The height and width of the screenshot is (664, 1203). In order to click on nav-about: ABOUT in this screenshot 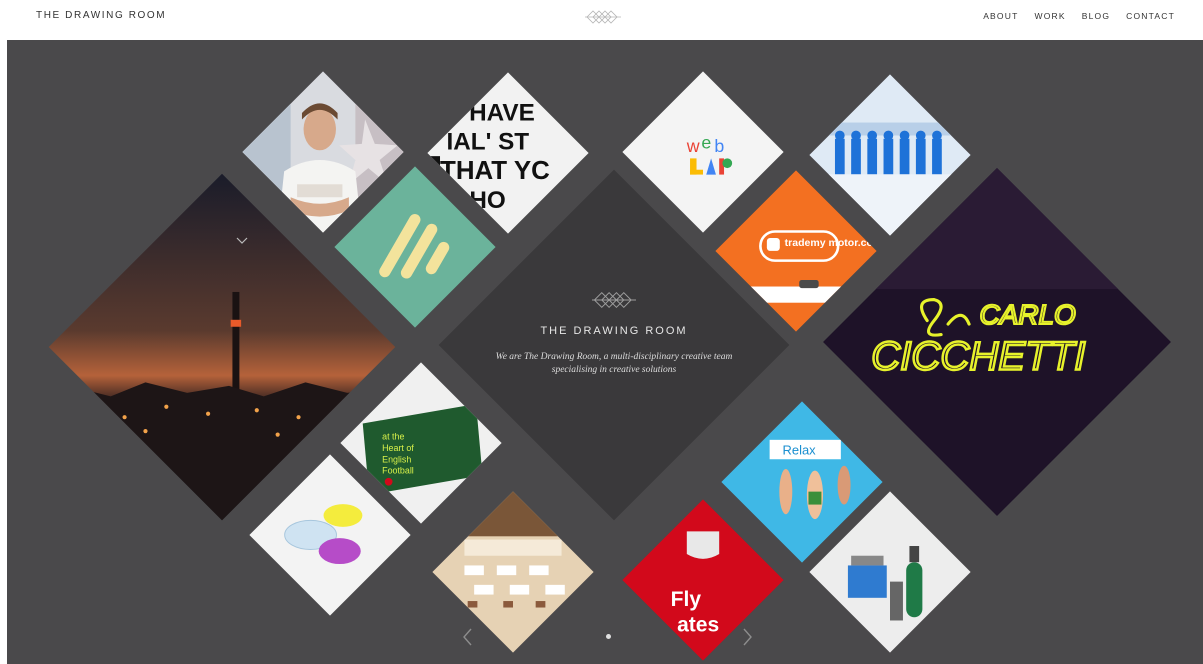, I will do `click(1000, 16)`.